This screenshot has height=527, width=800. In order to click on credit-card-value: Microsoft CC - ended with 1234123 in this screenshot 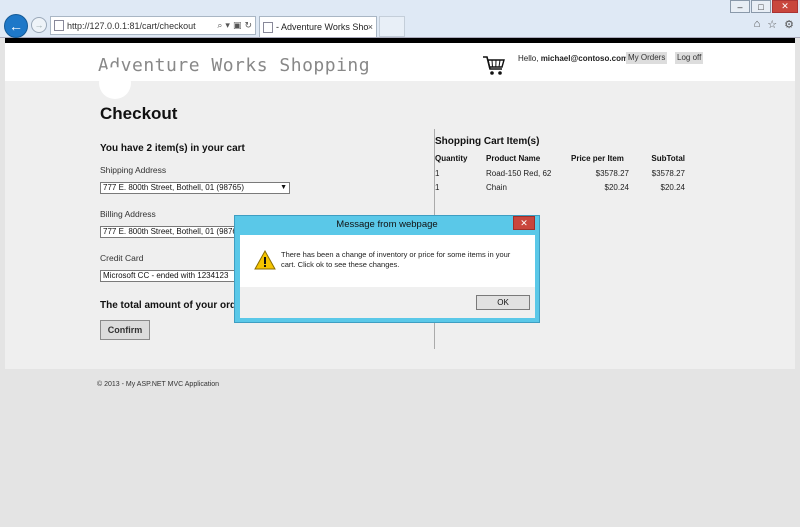, I will do `click(166, 275)`.